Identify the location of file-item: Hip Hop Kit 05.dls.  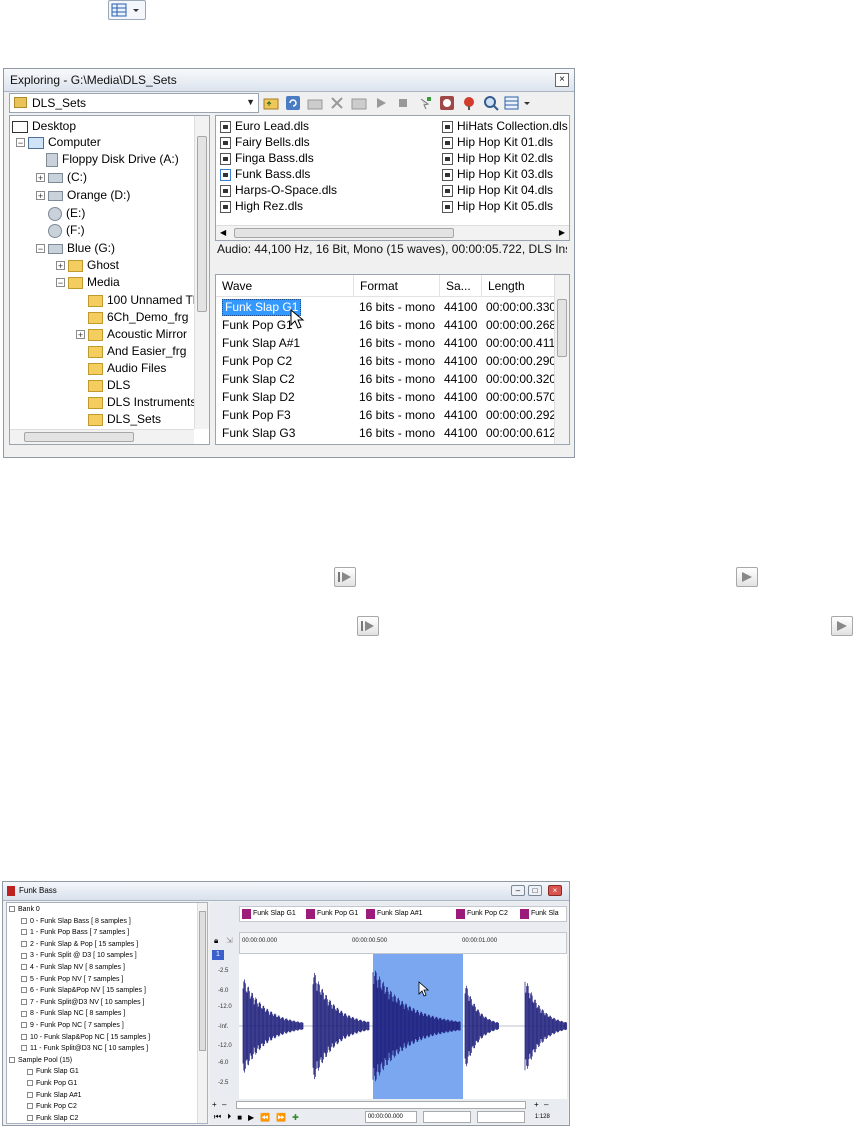
(497, 206).